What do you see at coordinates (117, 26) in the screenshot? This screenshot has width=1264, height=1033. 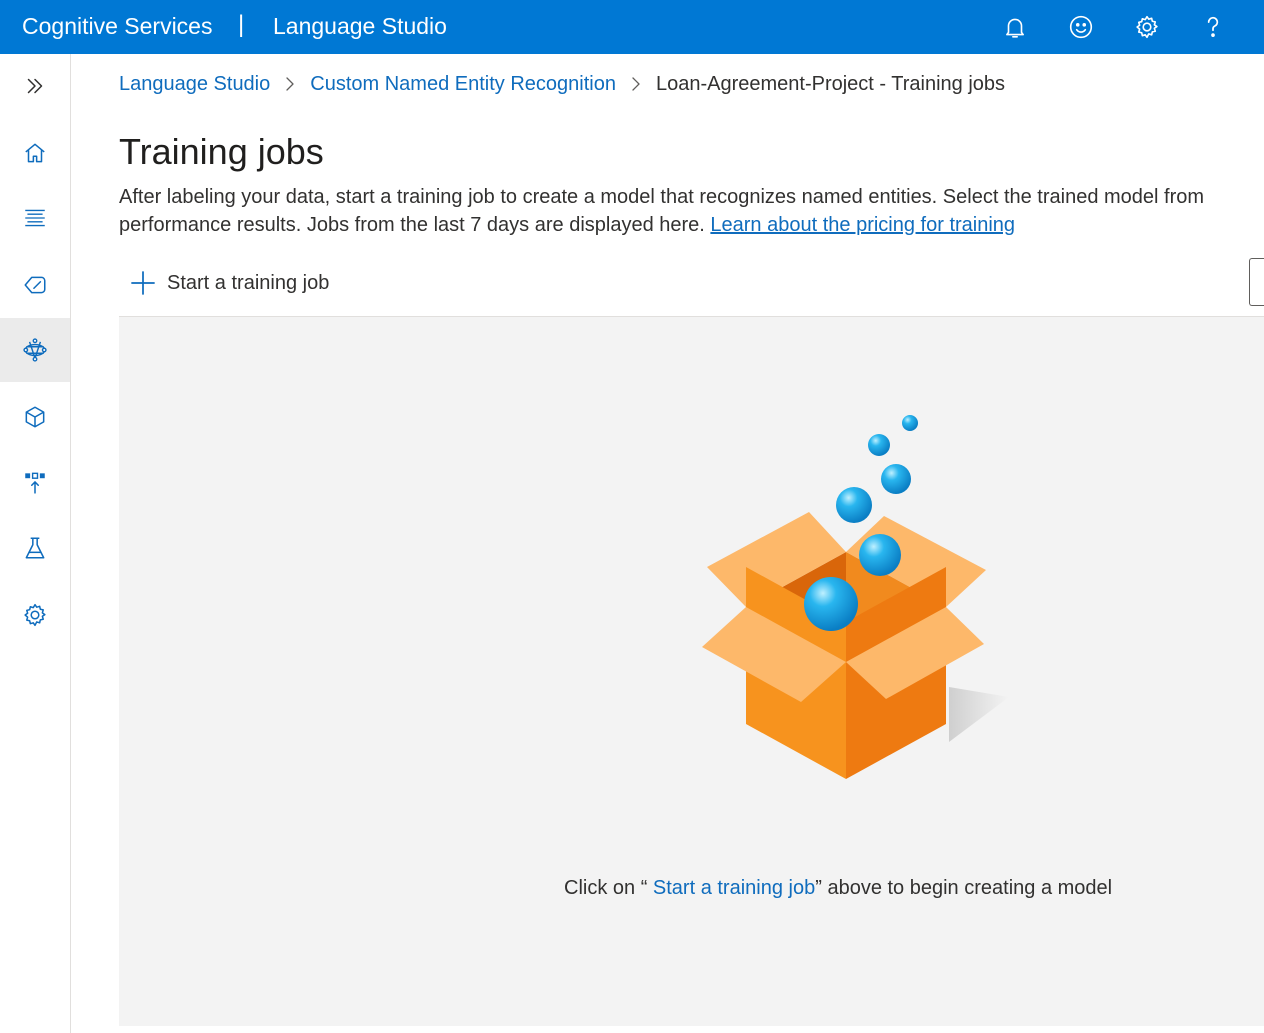 I see `brand-title: Cognitive Services` at bounding box center [117, 26].